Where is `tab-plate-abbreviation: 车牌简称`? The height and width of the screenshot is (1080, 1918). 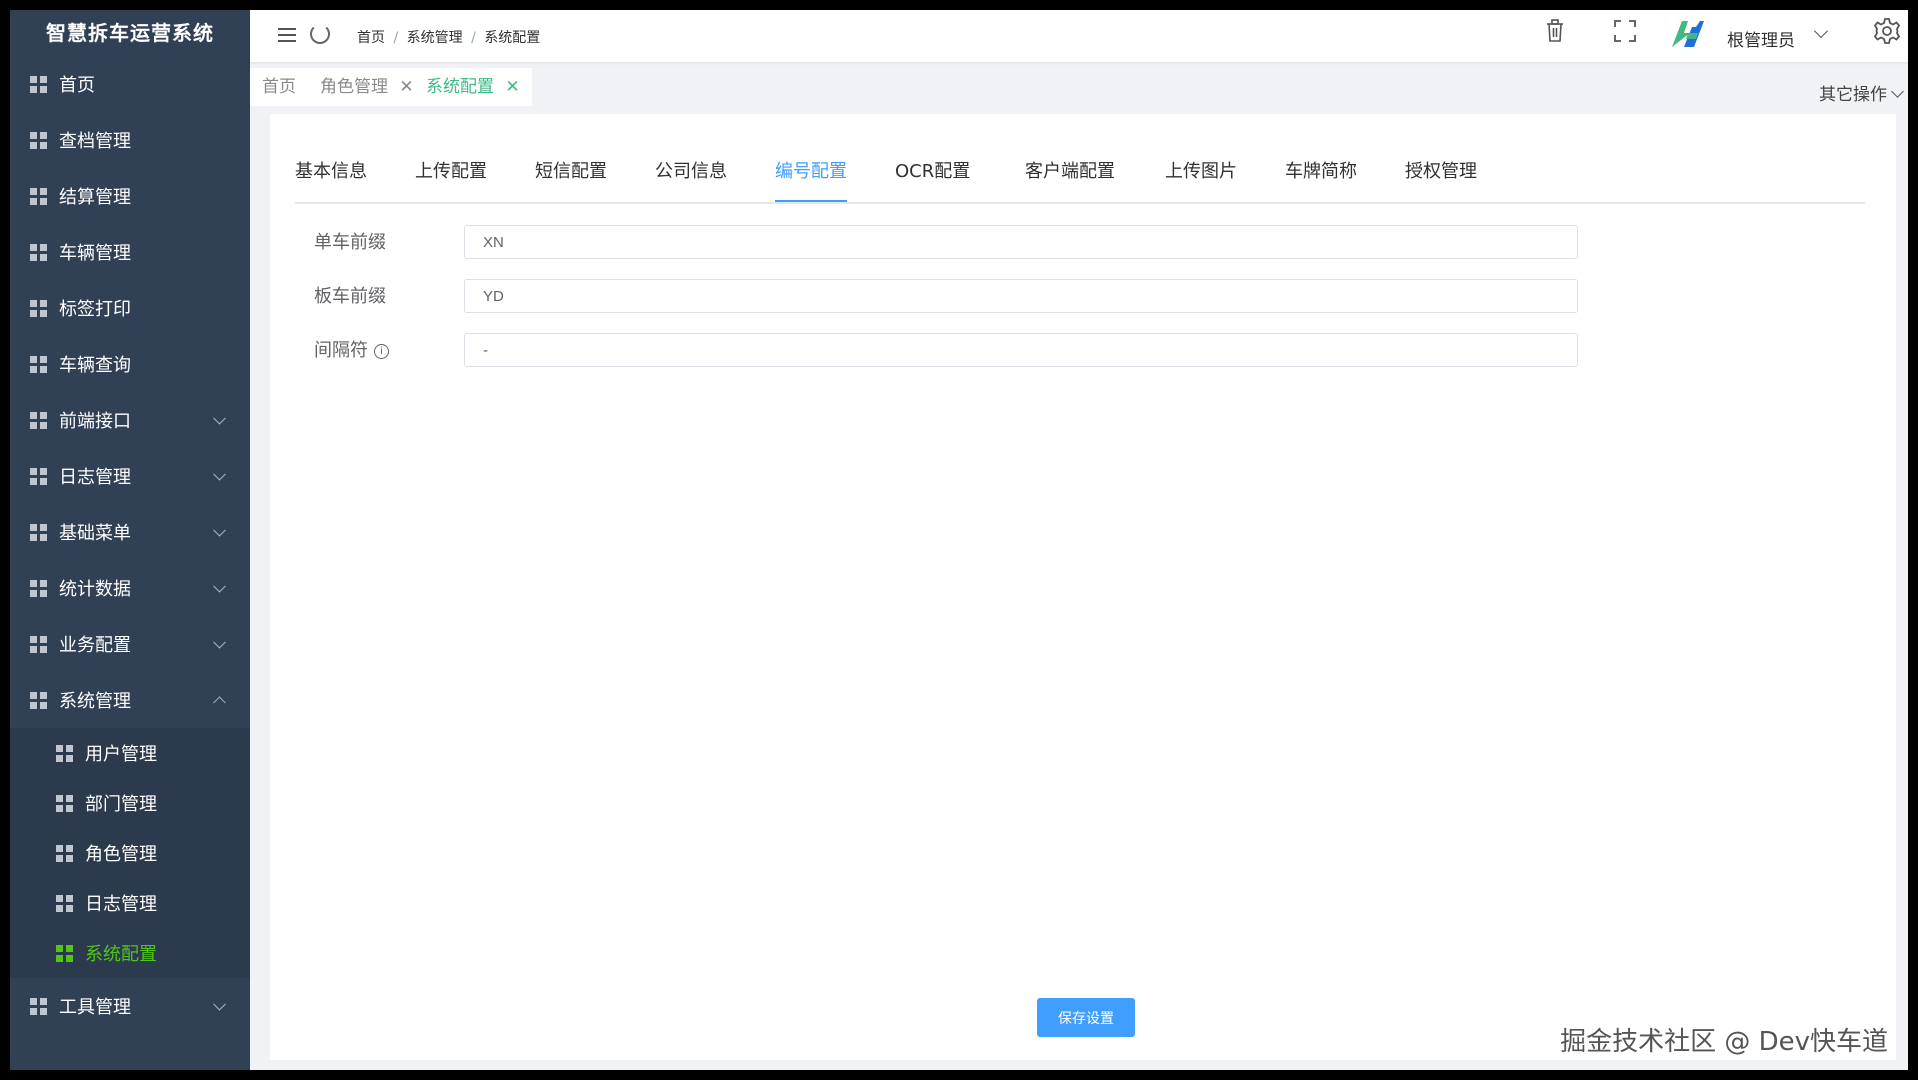
tab-plate-abbreviation: 车牌简称 is located at coordinates (1321, 177).